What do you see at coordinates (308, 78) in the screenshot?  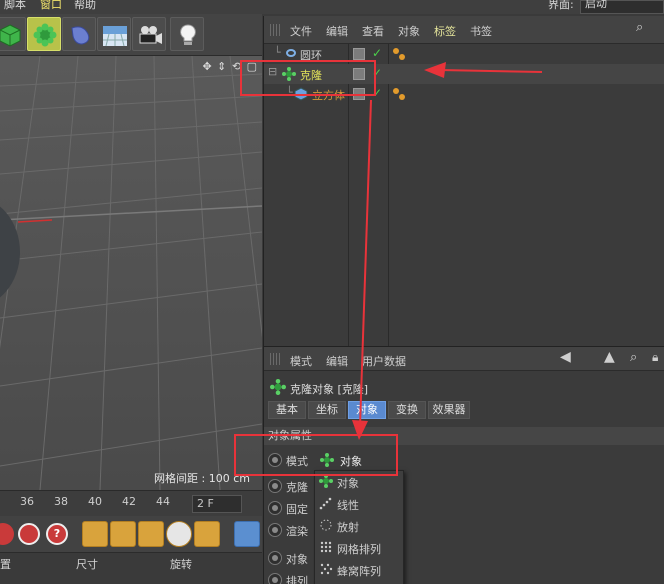 I see `annotation-box-cloner` at bounding box center [308, 78].